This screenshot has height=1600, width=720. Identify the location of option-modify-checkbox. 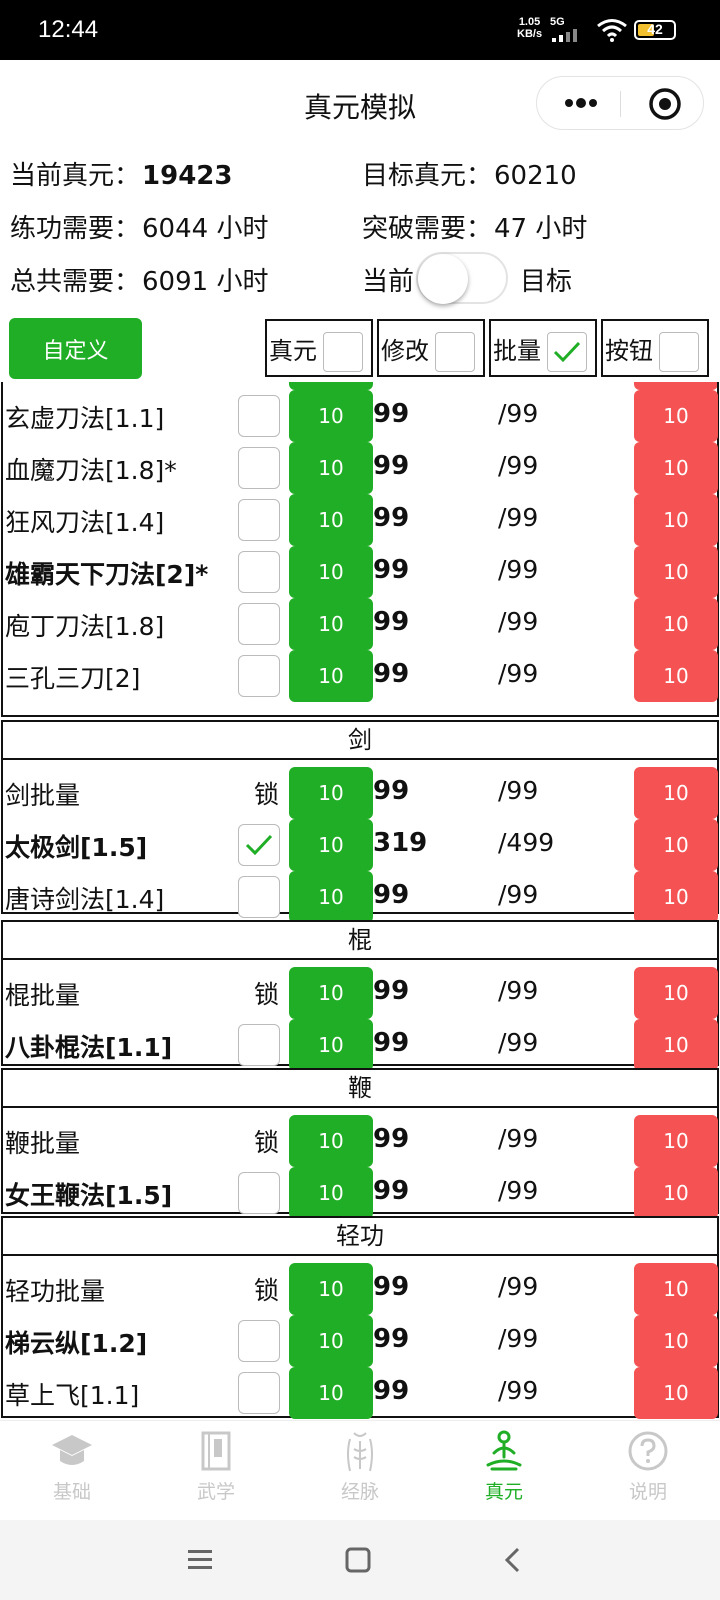
(455, 352).